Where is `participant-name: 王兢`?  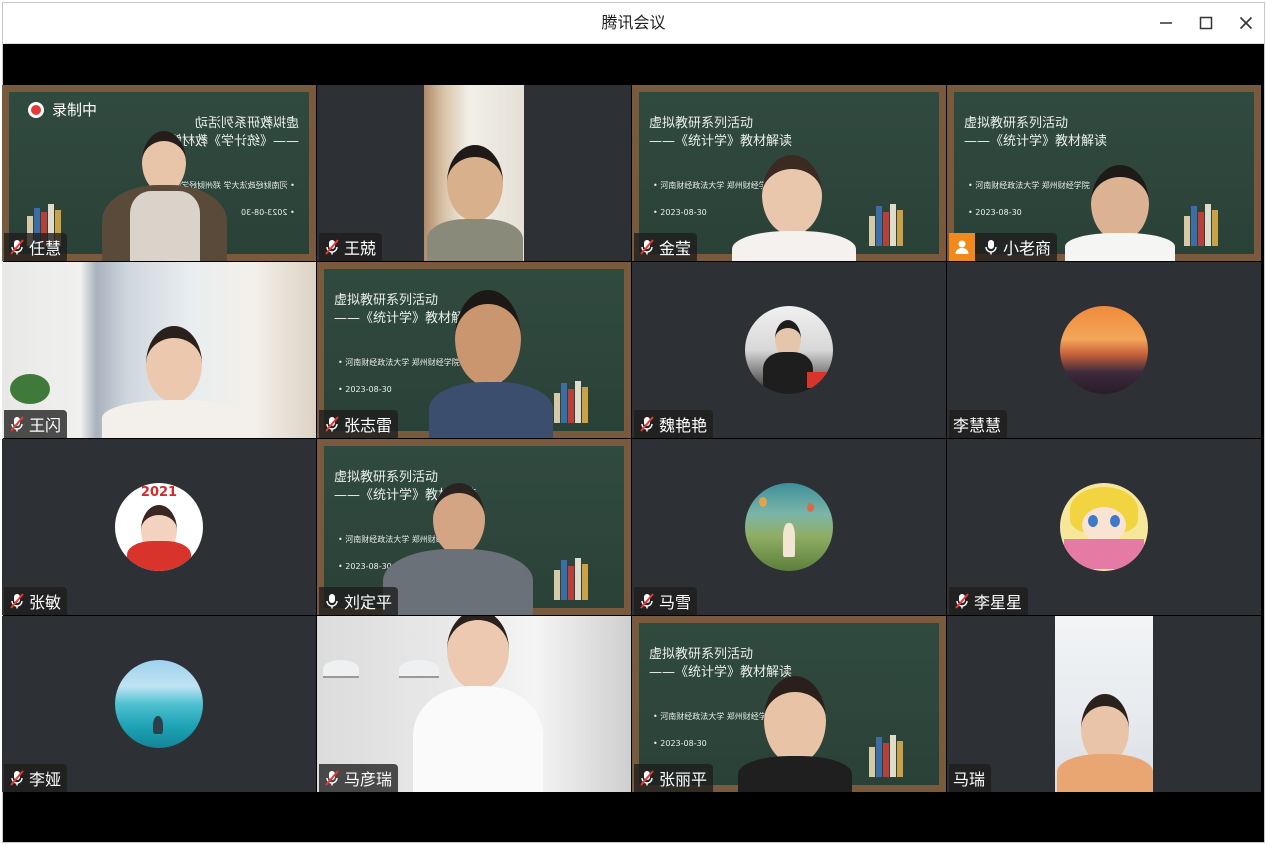 participant-name: 王兢 is located at coordinates (360, 248).